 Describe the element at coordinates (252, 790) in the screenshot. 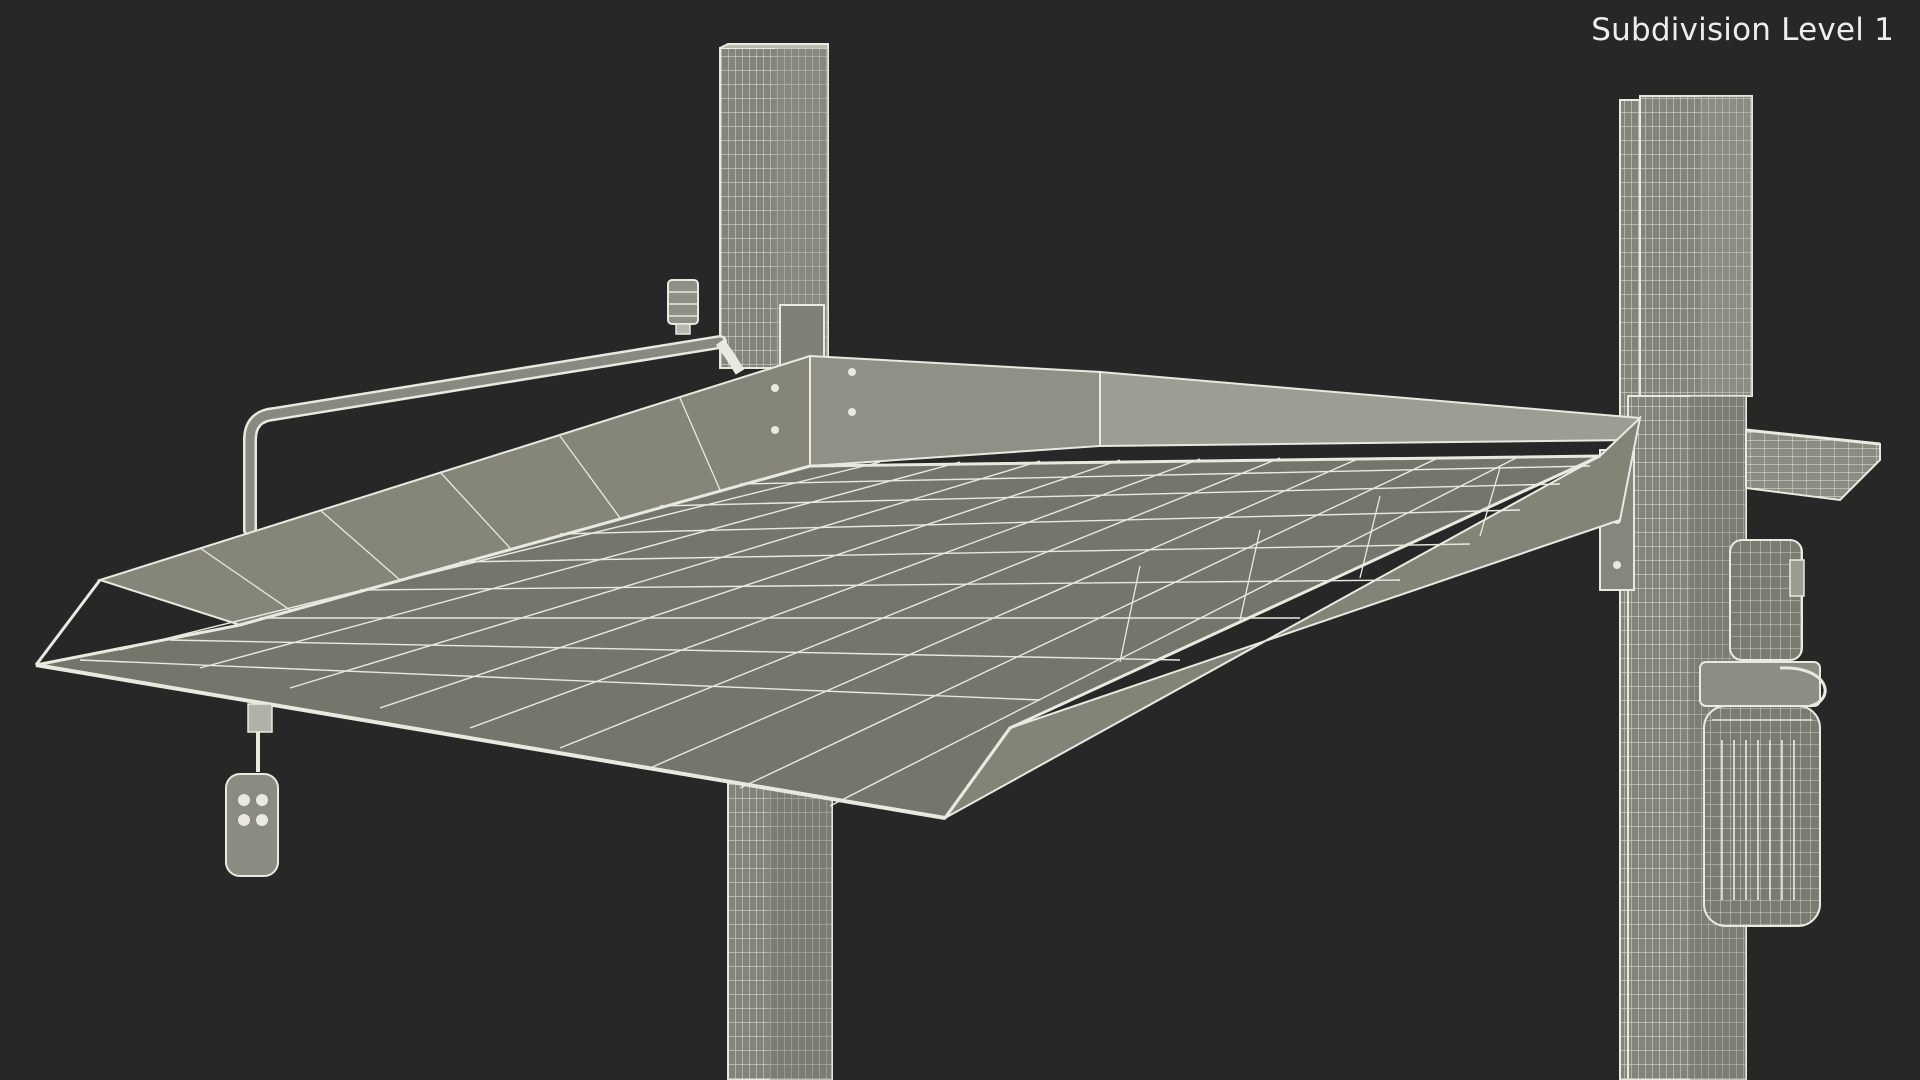

I see `remote-control` at that location.